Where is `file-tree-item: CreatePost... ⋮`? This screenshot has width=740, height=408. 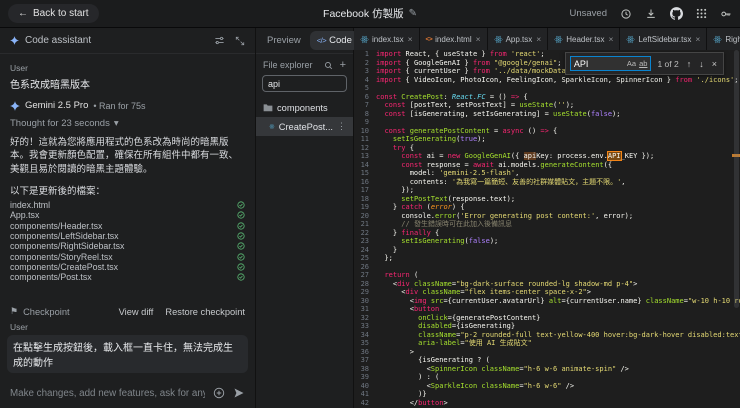
file-tree-item: CreatePost... ⋮ is located at coordinates (304, 126).